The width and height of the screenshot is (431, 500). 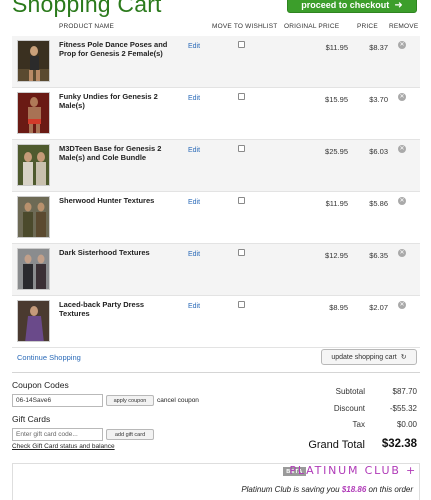 What do you see at coordinates (354, 470) in the screenshot?
I see `platinum-club-logo: PLATINUM CLUB +` at bounding box center [354, 470].